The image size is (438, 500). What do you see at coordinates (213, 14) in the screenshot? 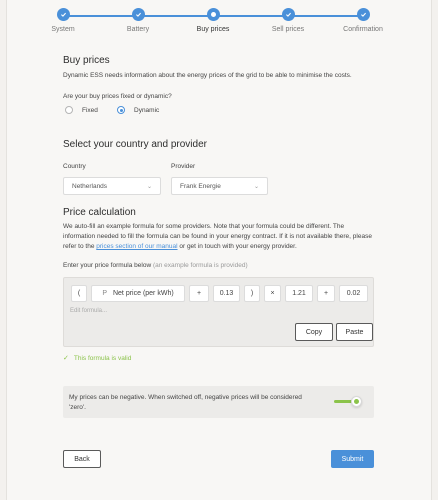
I see `current-step-icon` at bounding box center [213, 14].